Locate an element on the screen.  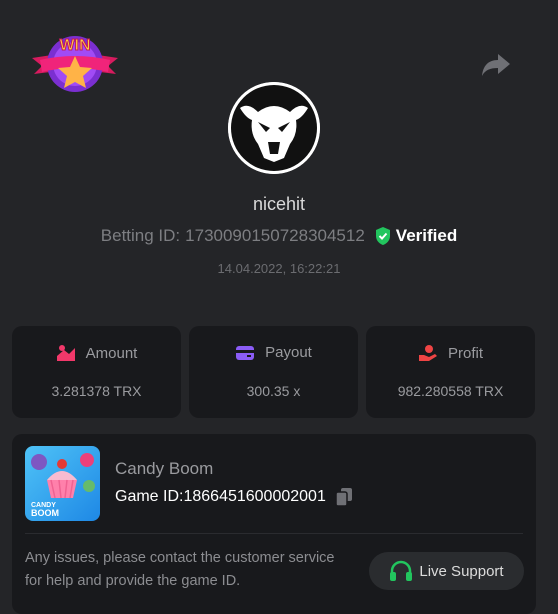
profit-card: Profit 982.280558 TRX is located at coordinates (450, 372).